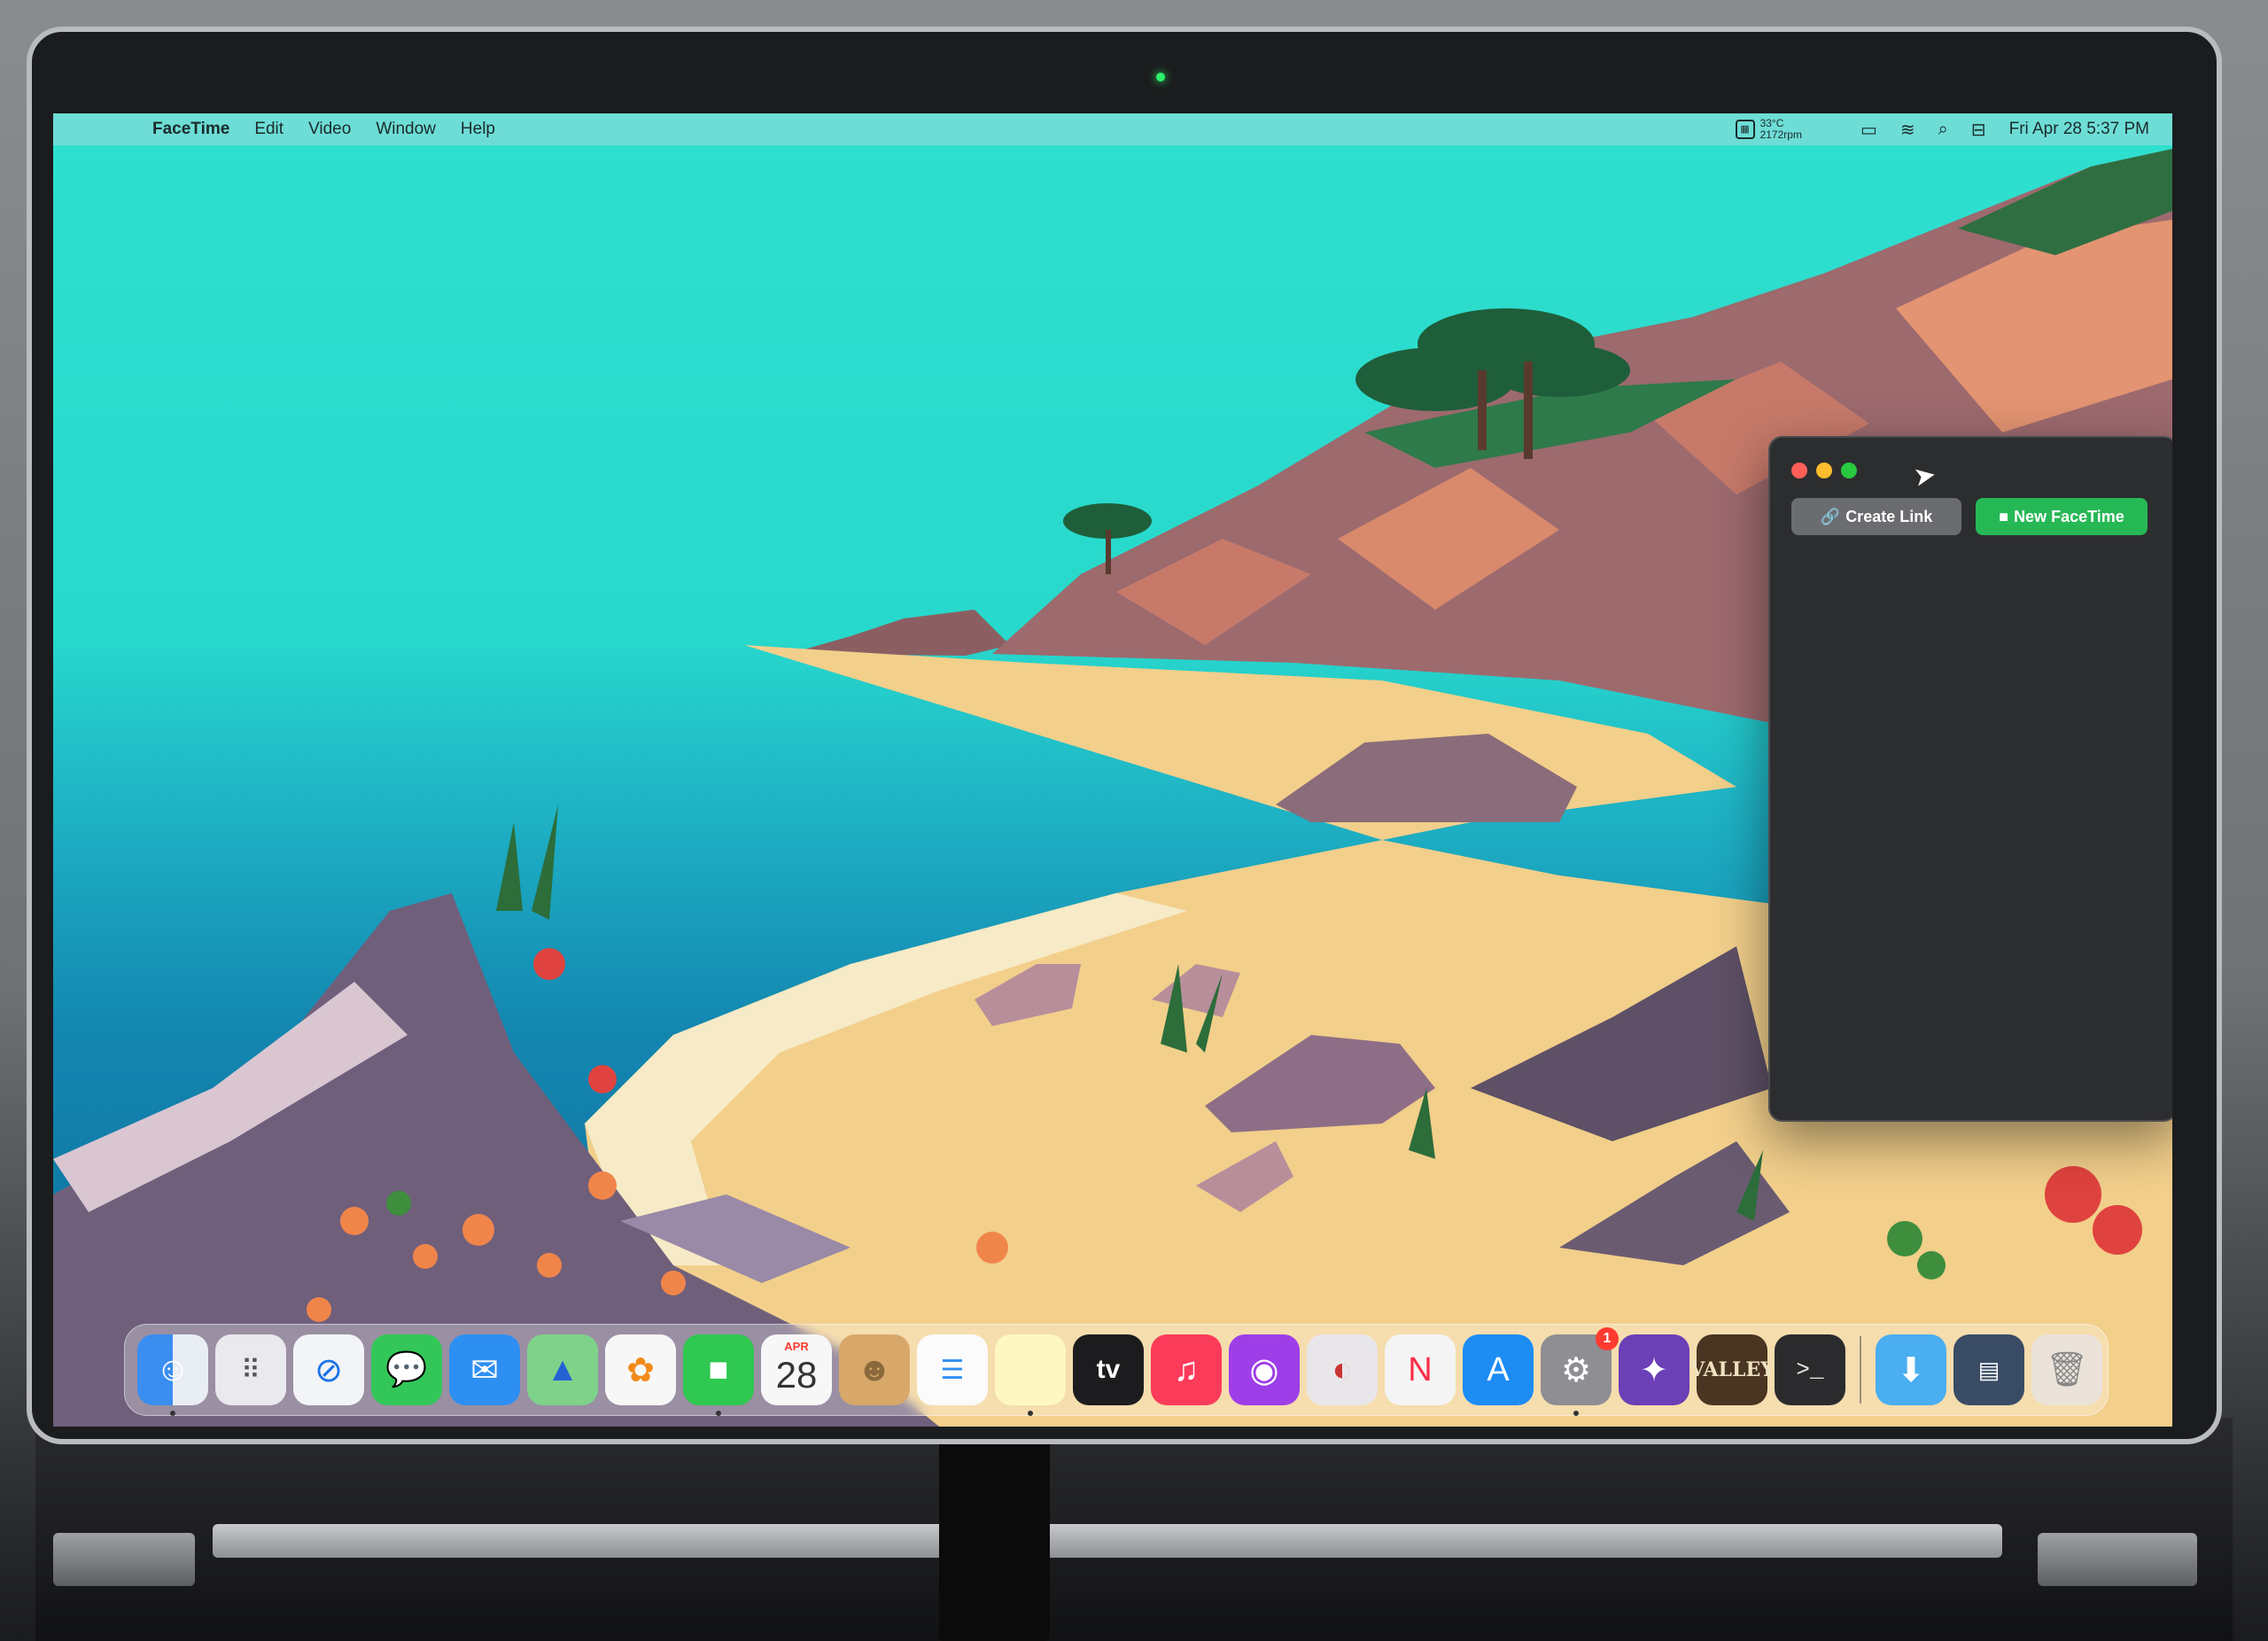 Image resolution: width=2268 pixels, height=1641 pixels. I want to click on create-link-label: Create Link, so click(1889, 516).